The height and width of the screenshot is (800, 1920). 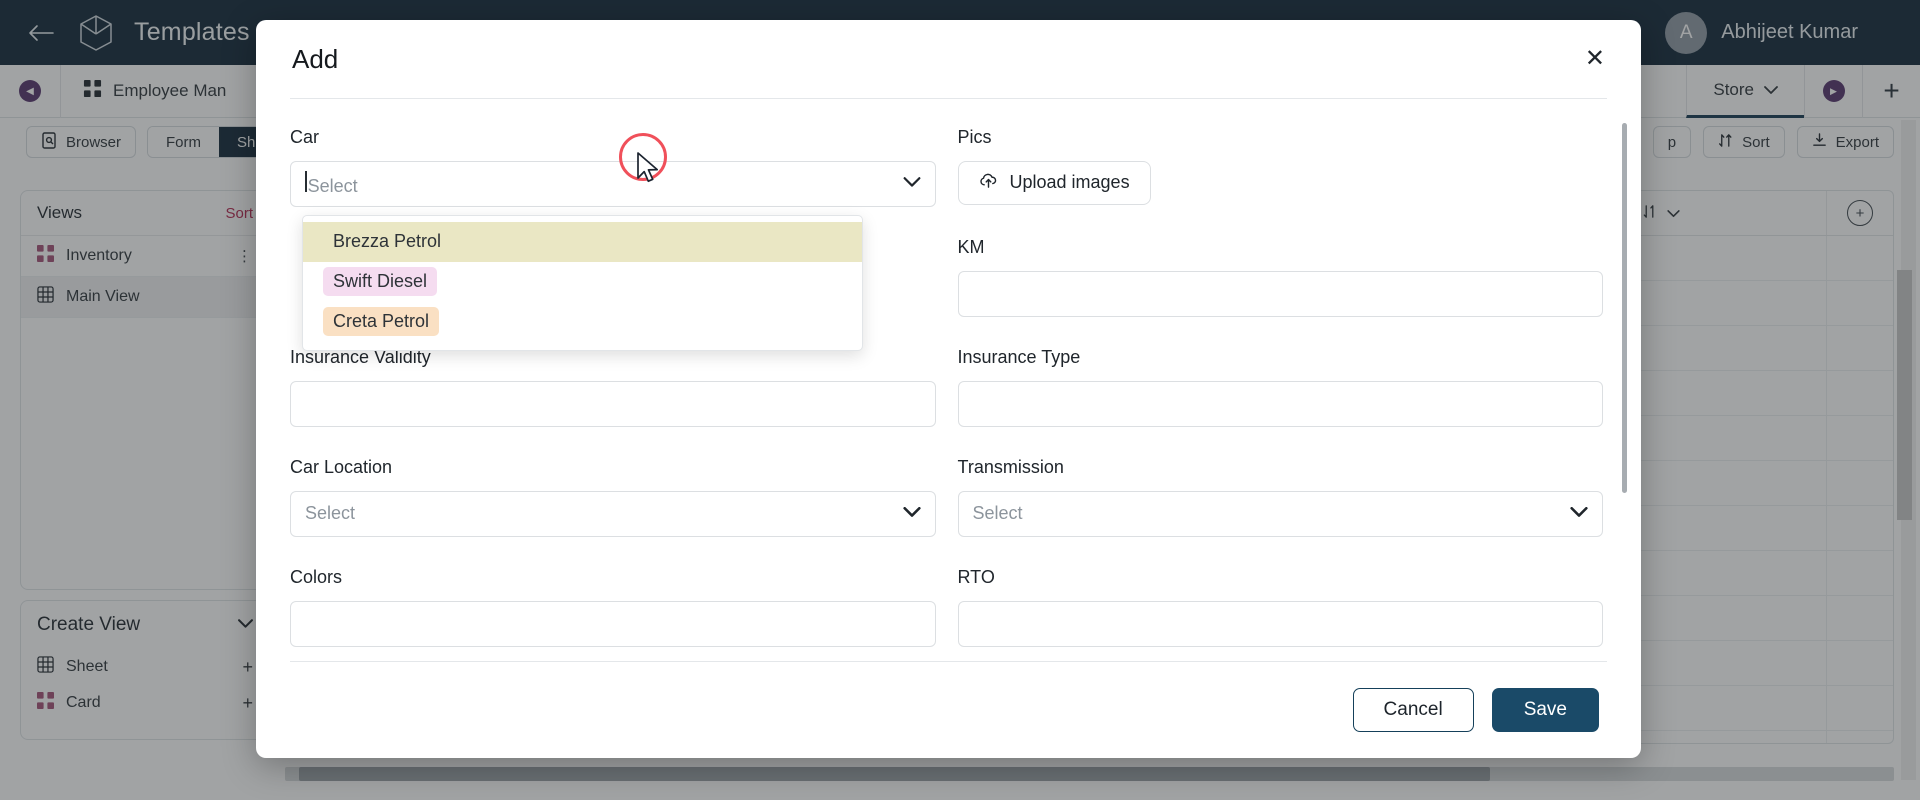 What do you see at coordinates (1280, 293) in the screenshot?
I see `km-input` at bounding box center [1280, 293].